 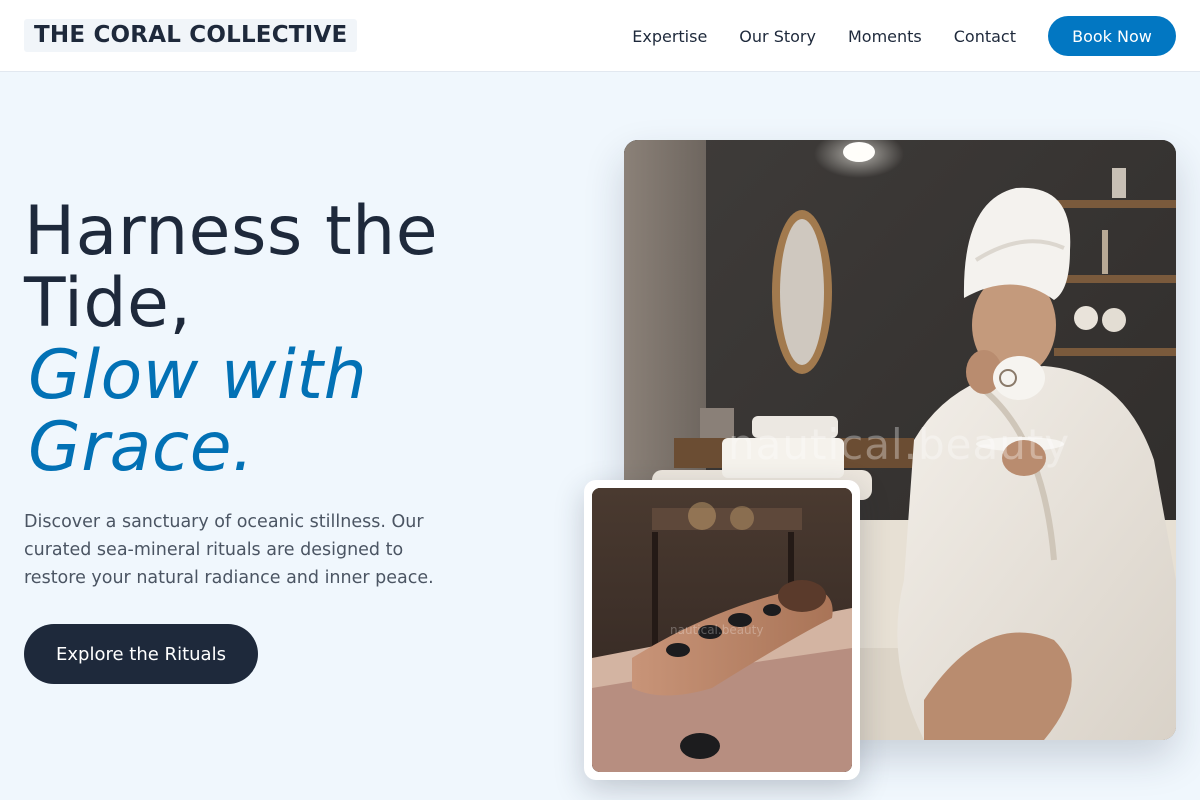 What do you see at coordinates (191, 35) in the screenshot?
I see `brand-logo: THE CORAL COLLECTIVE` at bounding box center [191, 35].